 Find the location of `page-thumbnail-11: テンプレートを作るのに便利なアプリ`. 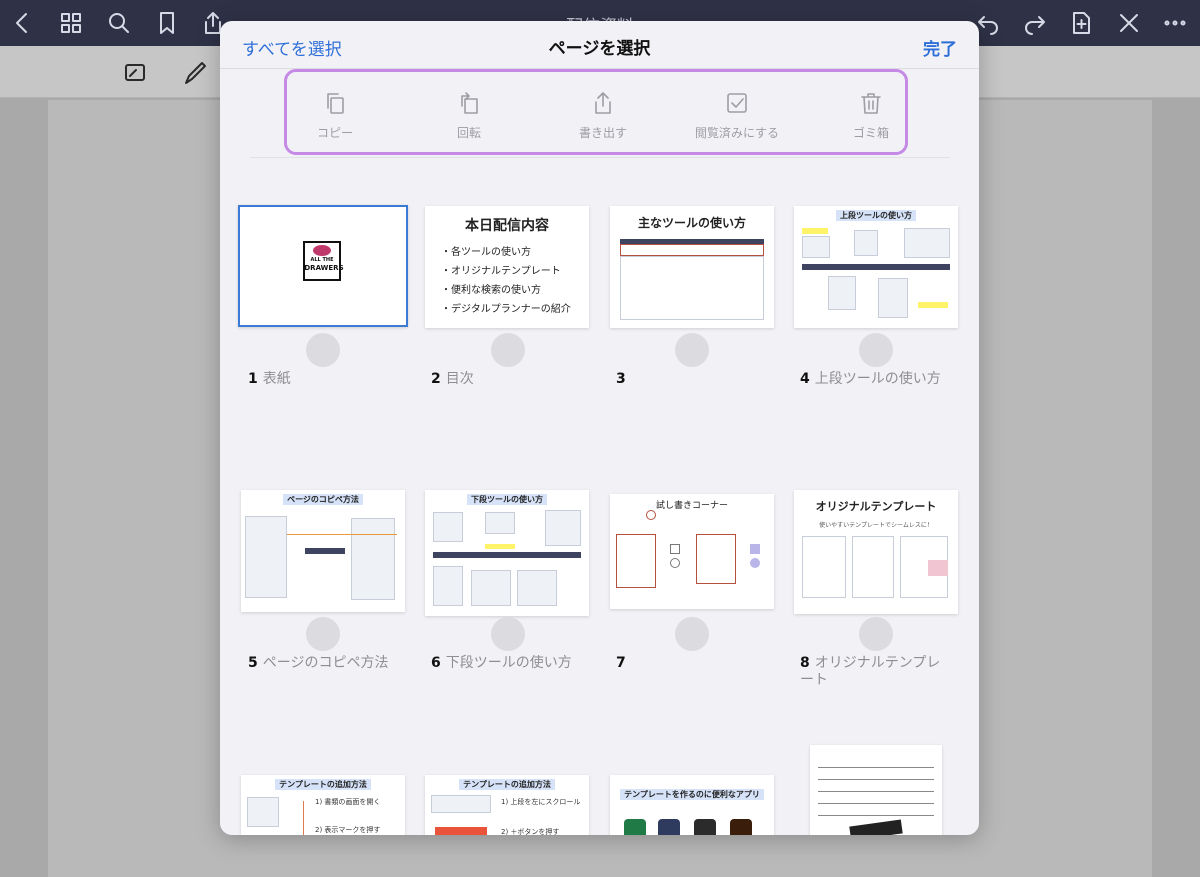

page-thumbnail-11: テンプレートを作るのに便利なアプリ is located at coordinates (692, 805).